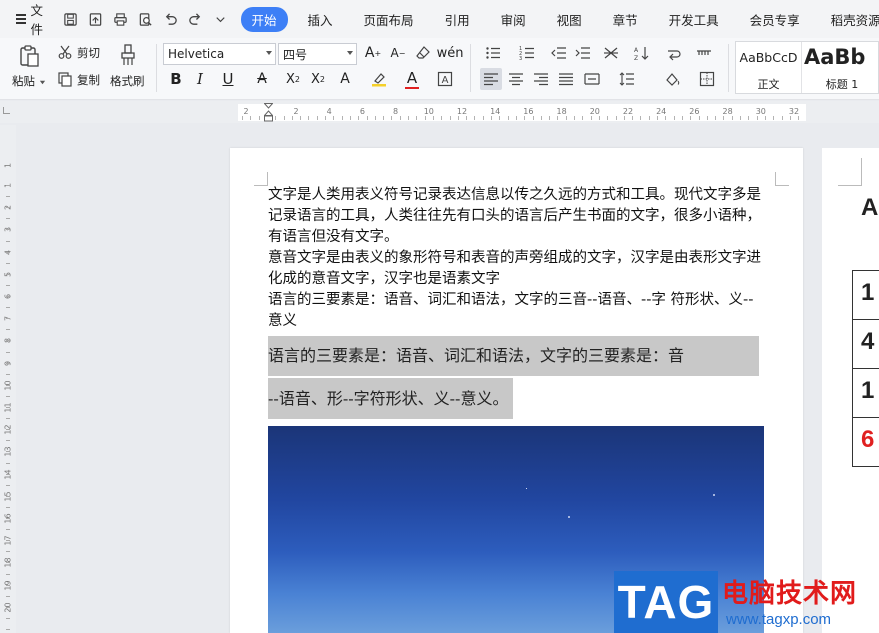 This screenshot has width=879, height=633. I want to click on style-normal: AaBbCcD 正文, so click(769, 67).